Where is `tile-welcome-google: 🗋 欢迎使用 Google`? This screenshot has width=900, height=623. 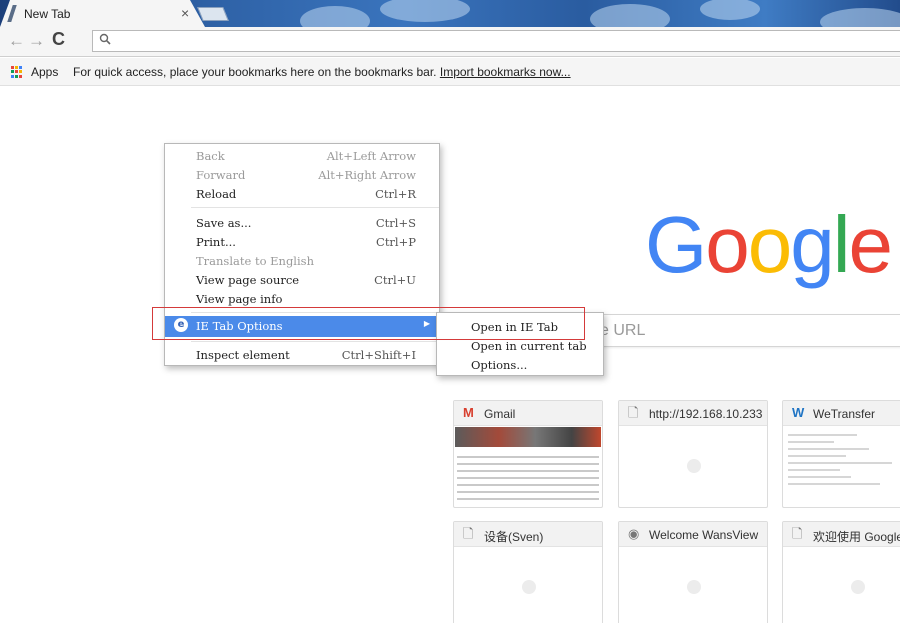
tile-welcome-google: 🗋 欢迎使用 Google is located at coordinates (841, 572).